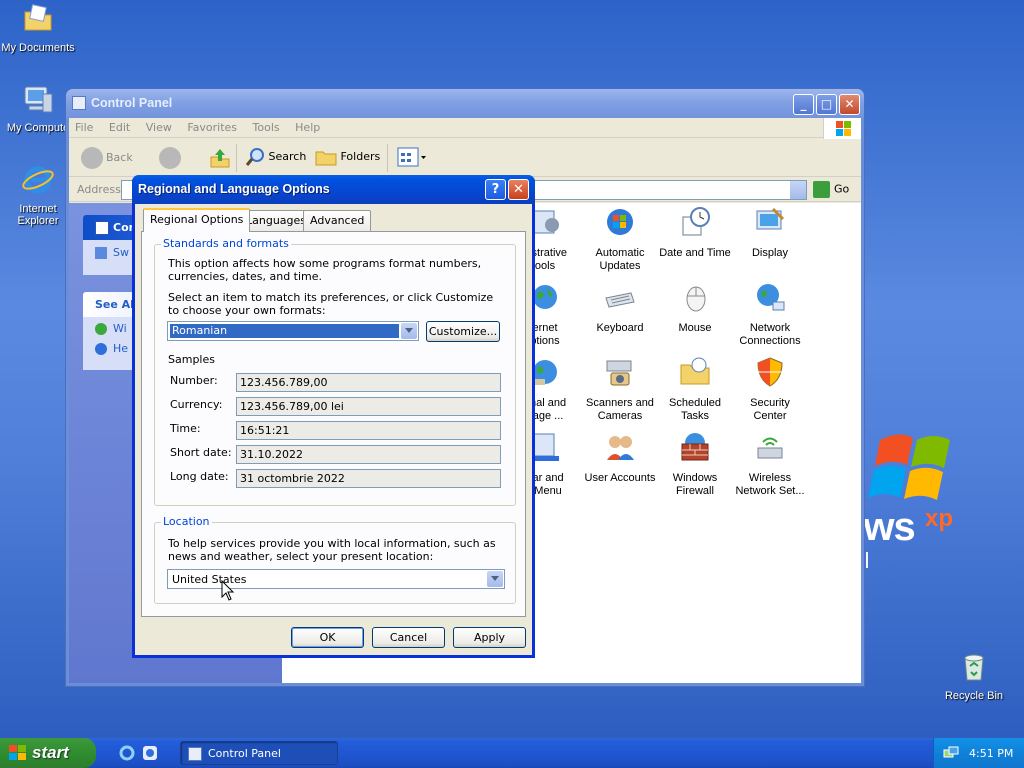 This screenshot has width=1024, height=768. I want to click on item-label: Scanners and Cameras, so click(620, 409).